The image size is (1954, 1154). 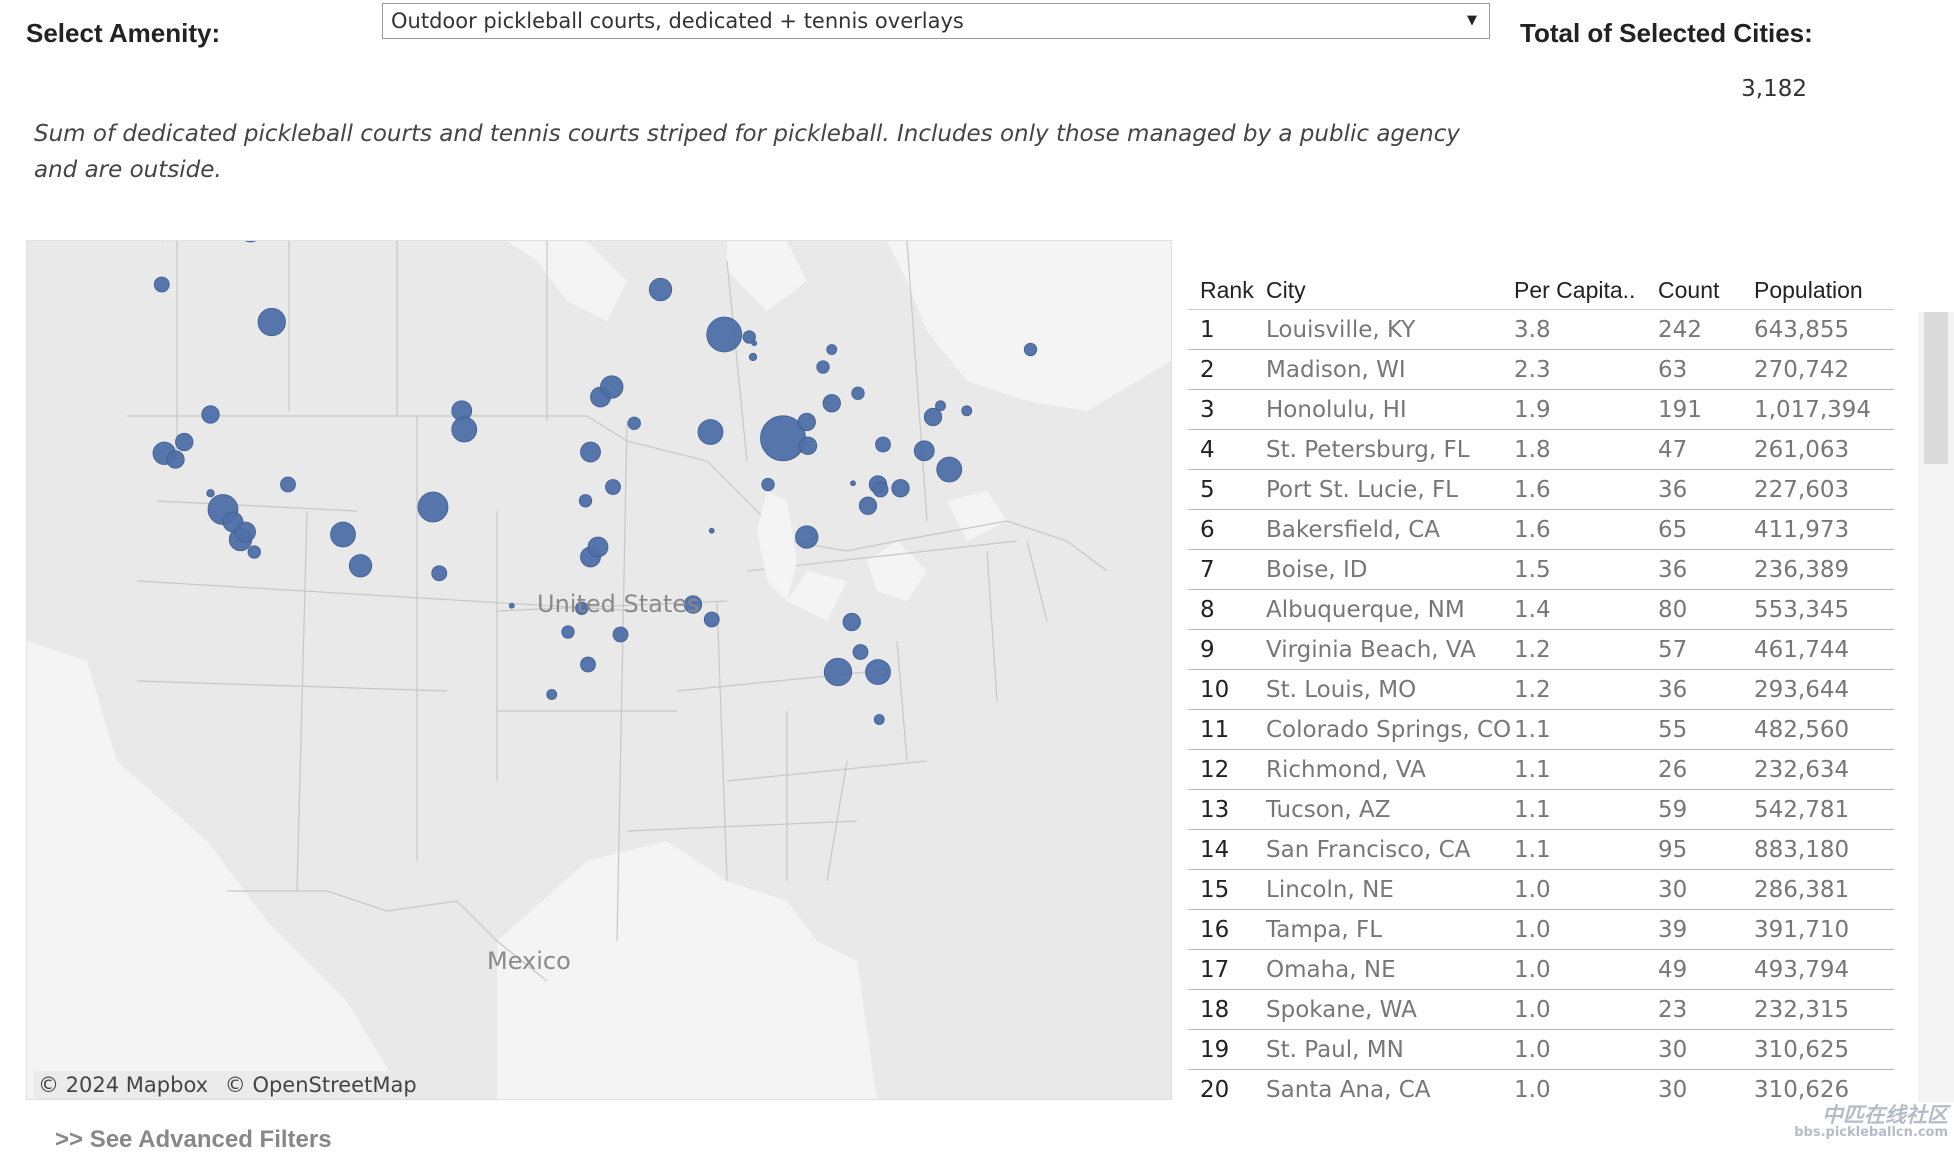 I want to click on table-row: 13 Tucson, AZ 1.1 59 542,781, so click(x=1541, y=809).